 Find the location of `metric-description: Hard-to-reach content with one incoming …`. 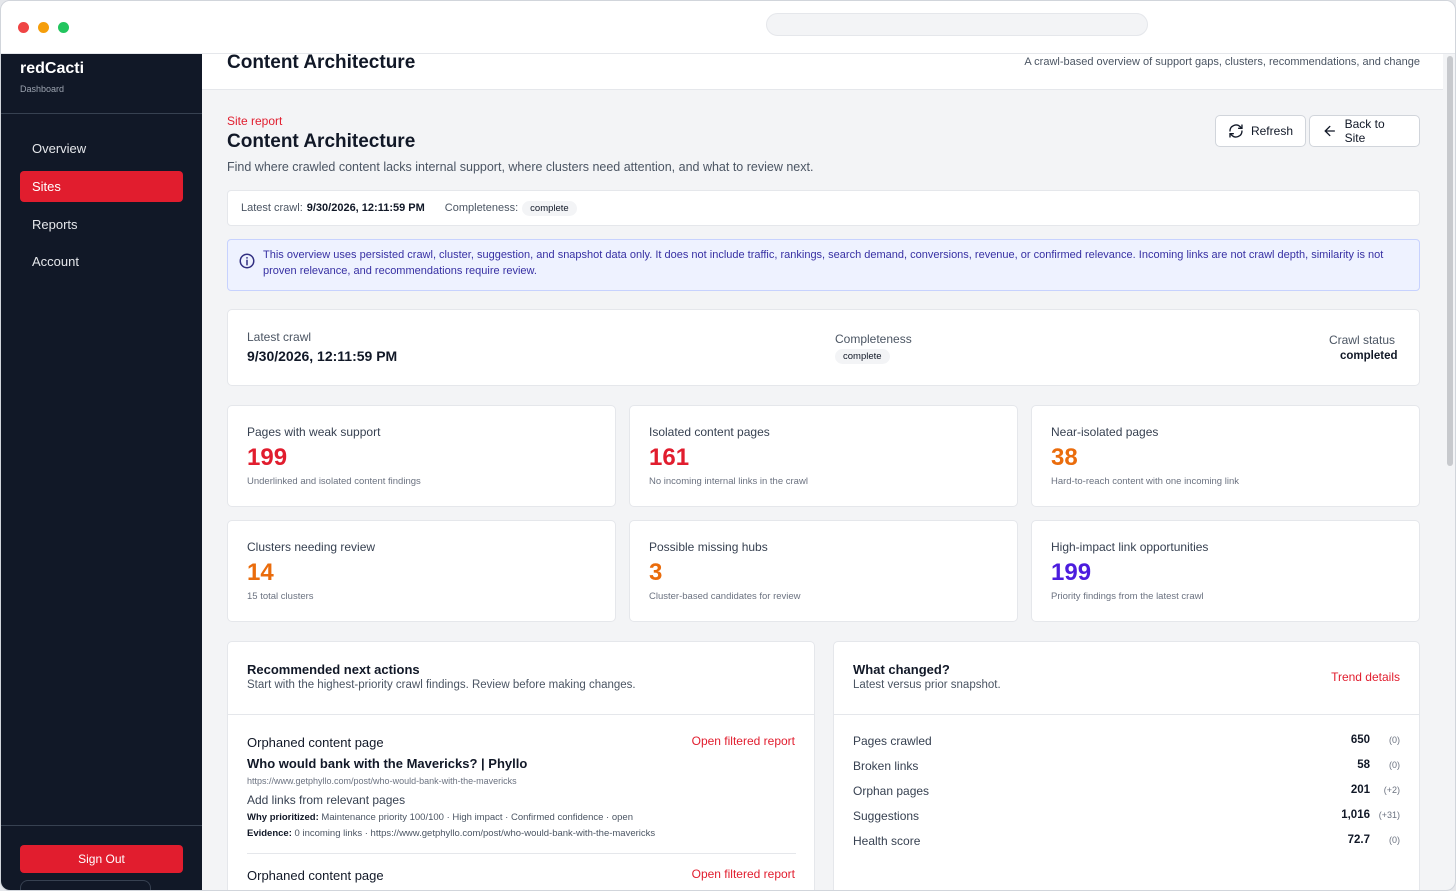

metric-description: Hard-to-reach content with one incoming … is located at coordinates (1145, 481).